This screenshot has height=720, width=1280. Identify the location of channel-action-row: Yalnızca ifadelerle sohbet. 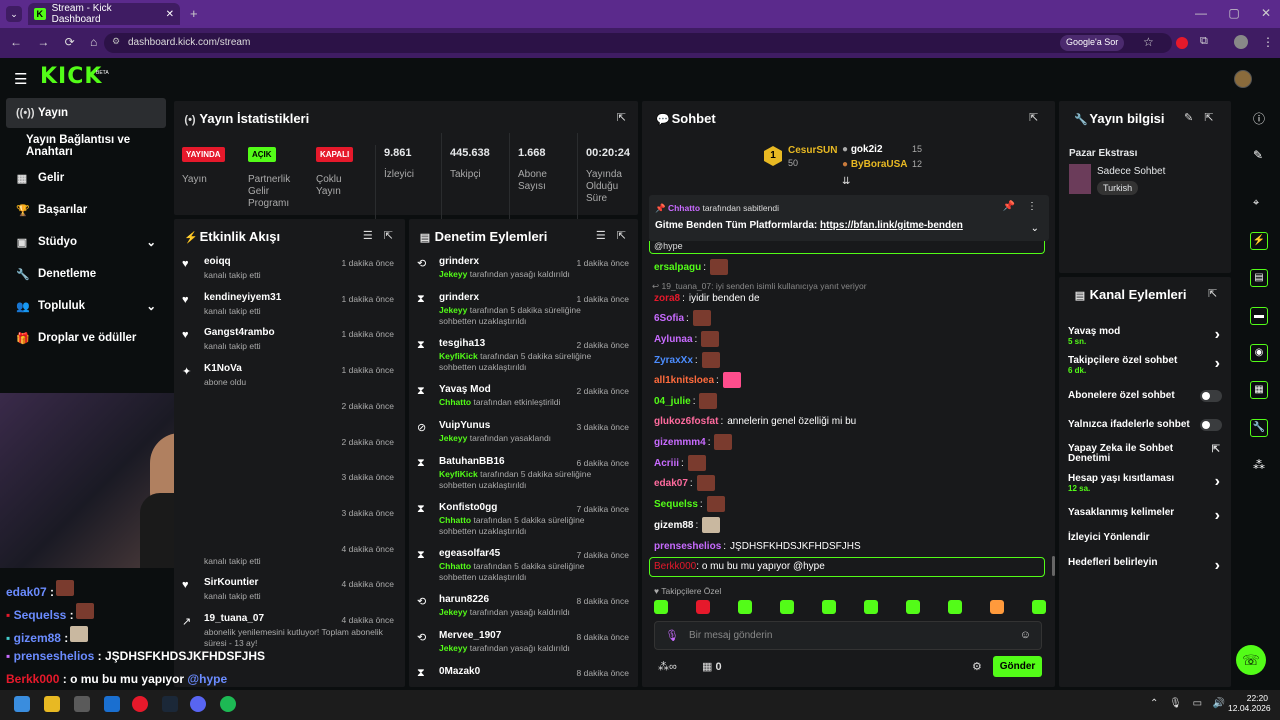
(1148, 425).